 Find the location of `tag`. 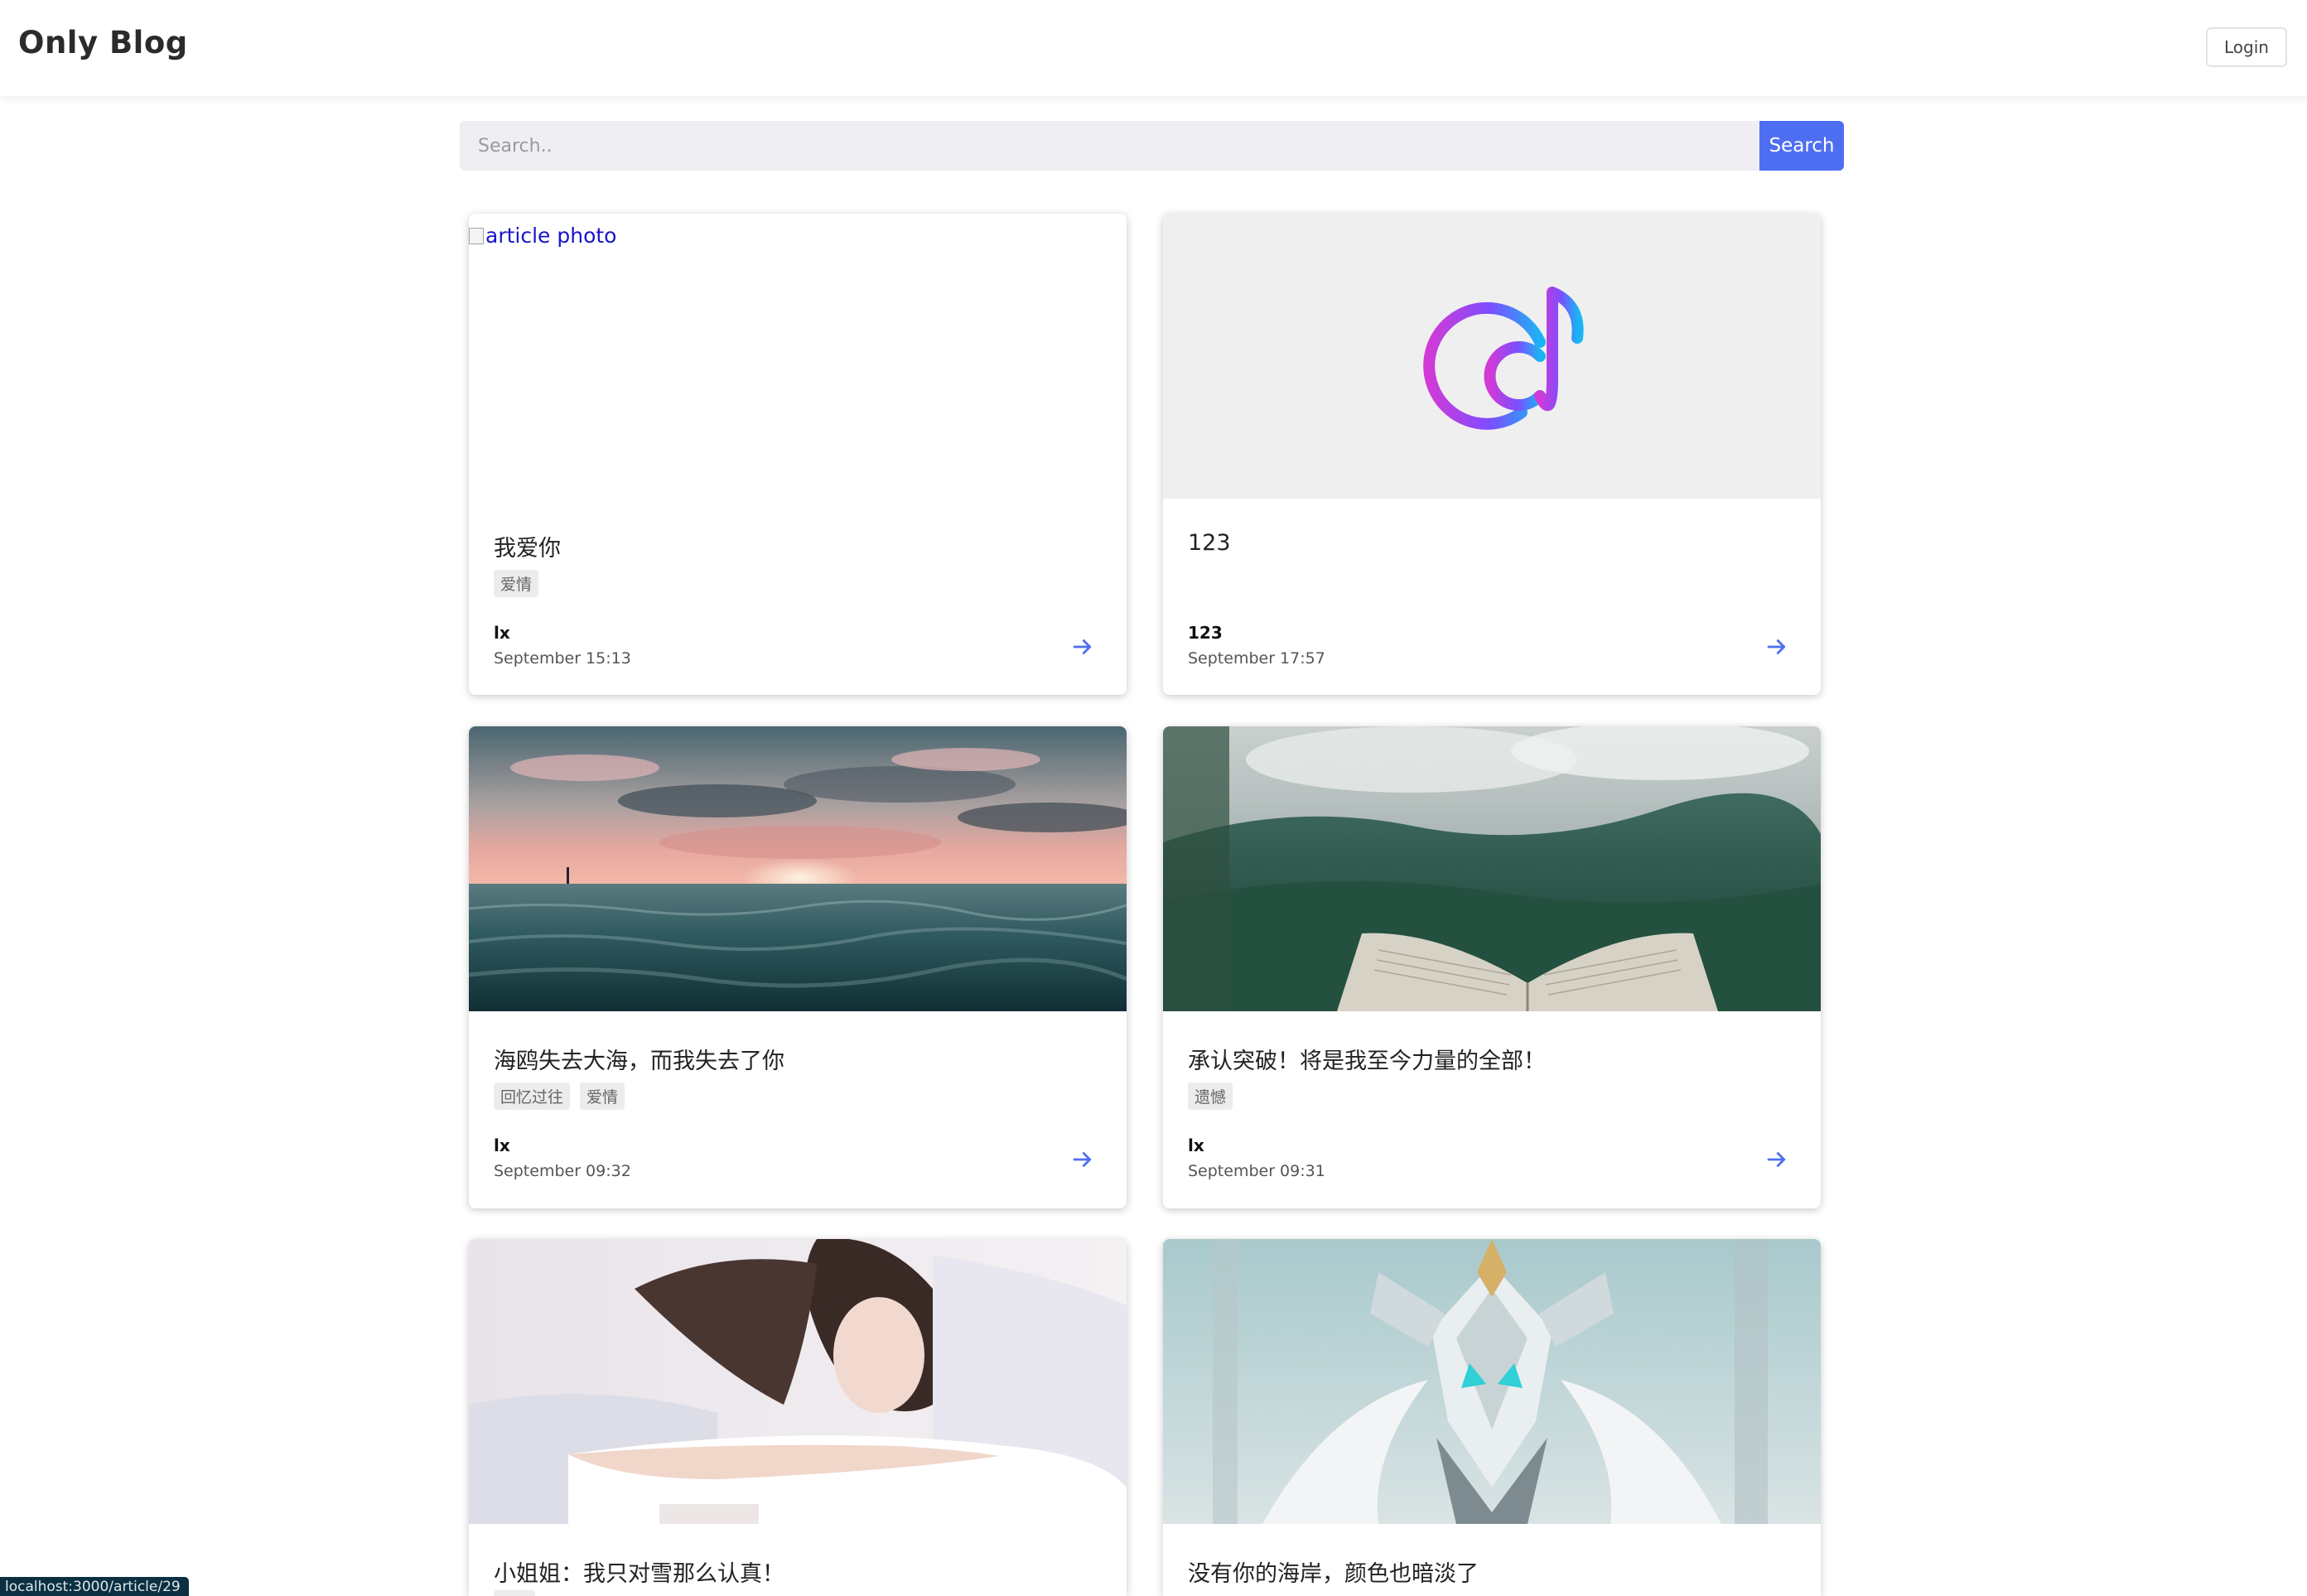

tag is located at coordinates (514, 1593).